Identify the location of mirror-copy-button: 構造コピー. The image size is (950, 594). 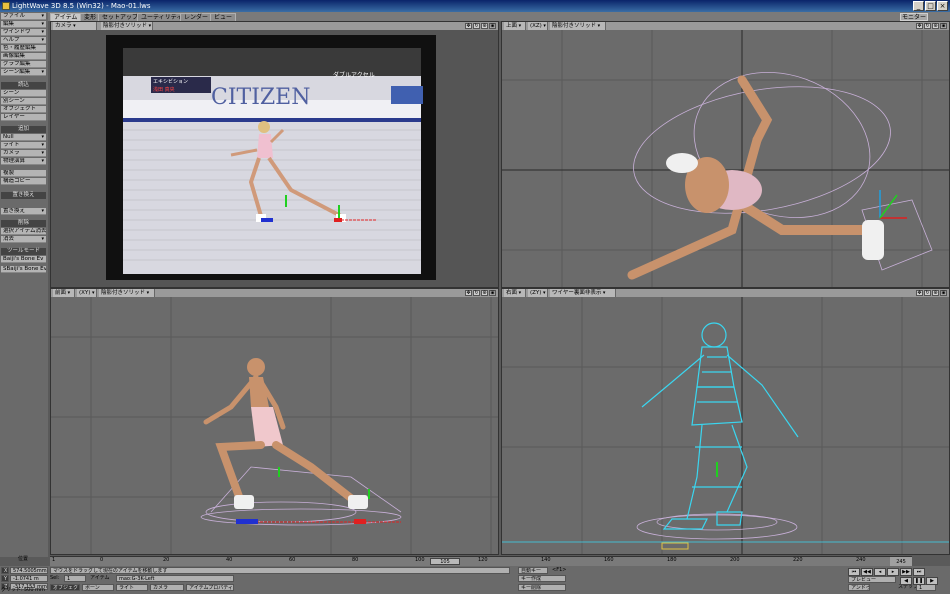
(23, 181).